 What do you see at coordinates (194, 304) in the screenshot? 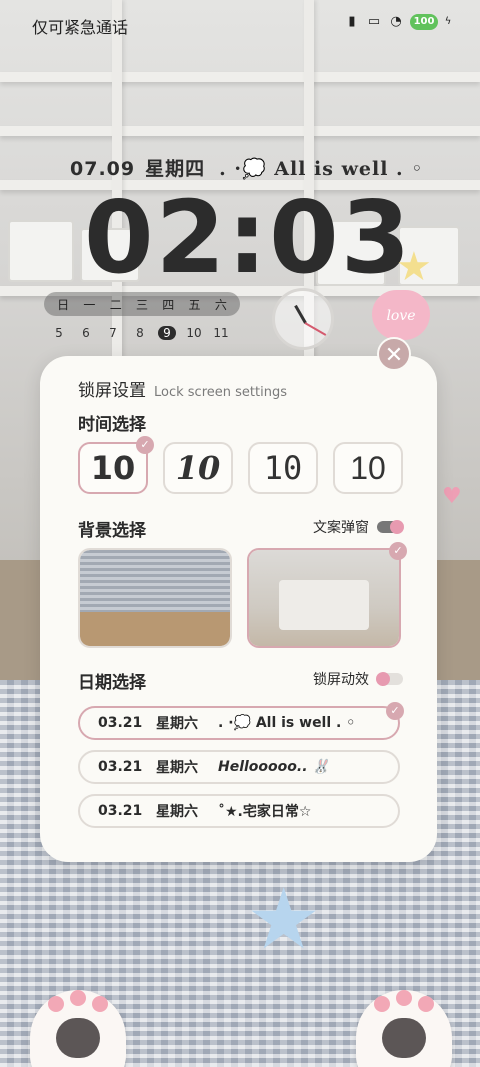
I see `calendar-weekday: 五` at bounding box center [194, 304].